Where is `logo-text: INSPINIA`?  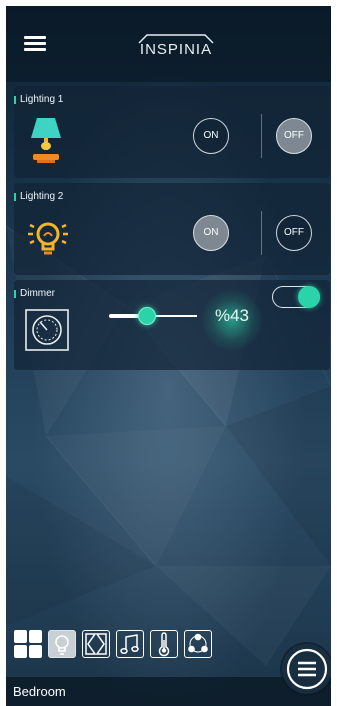
logo-text: INSPINIA is located at coordinates (176, 49).